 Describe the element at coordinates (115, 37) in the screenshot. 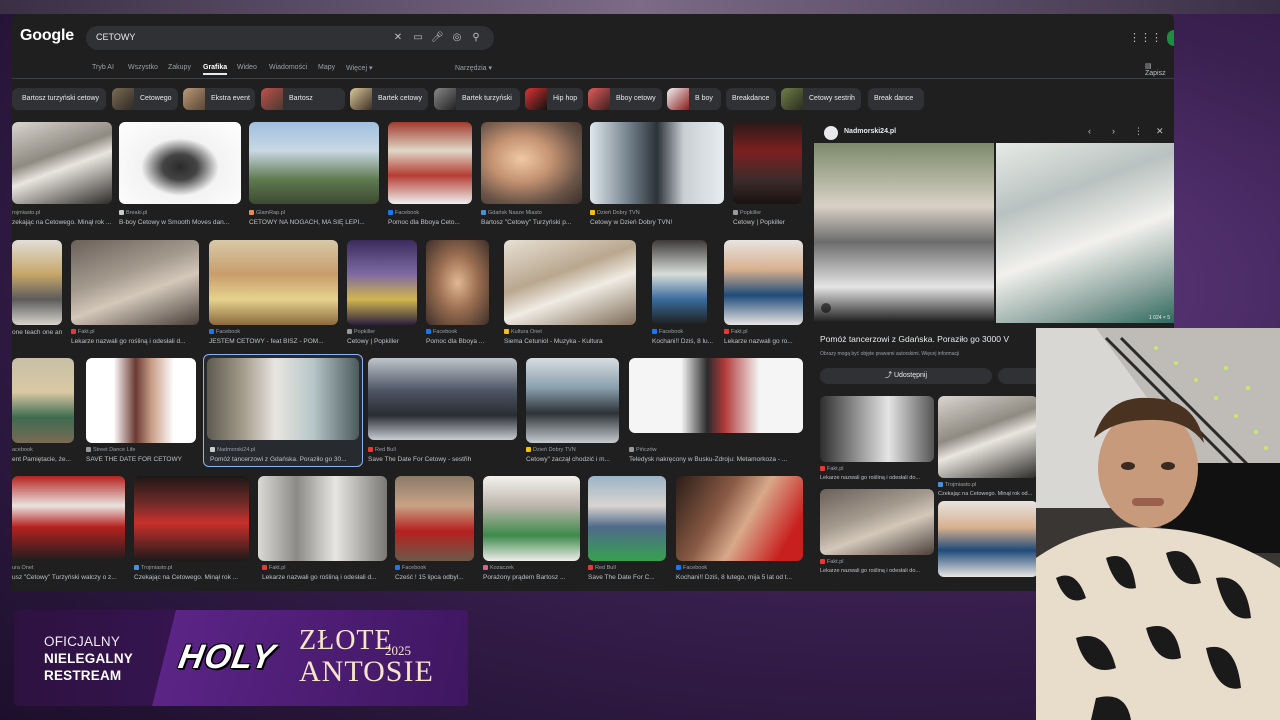

I see `search-query: CETOWY` at that location.